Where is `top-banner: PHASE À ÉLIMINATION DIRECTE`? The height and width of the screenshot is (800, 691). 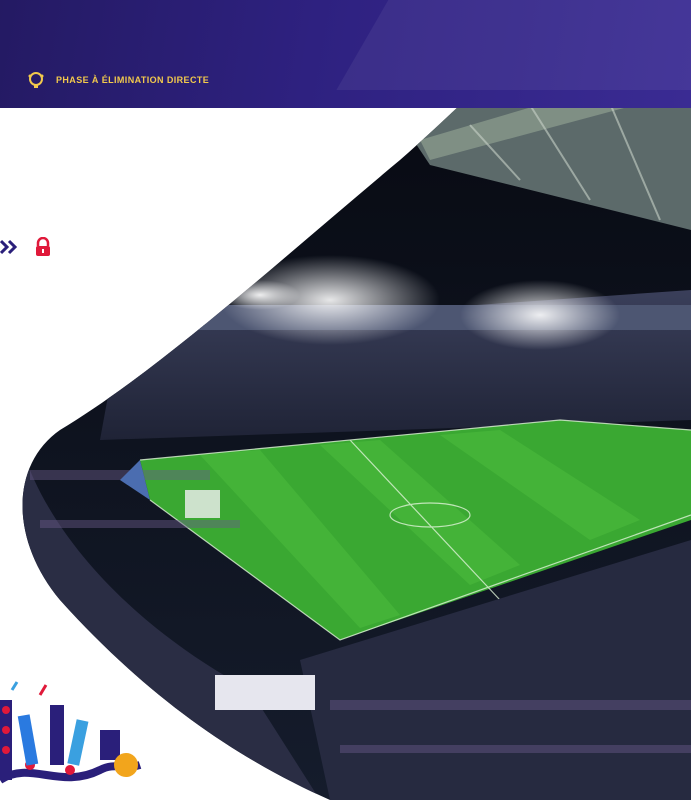
top-banner: PHASE À ÉLIMINATION DIRECTE is located at coordinates (345, 54).